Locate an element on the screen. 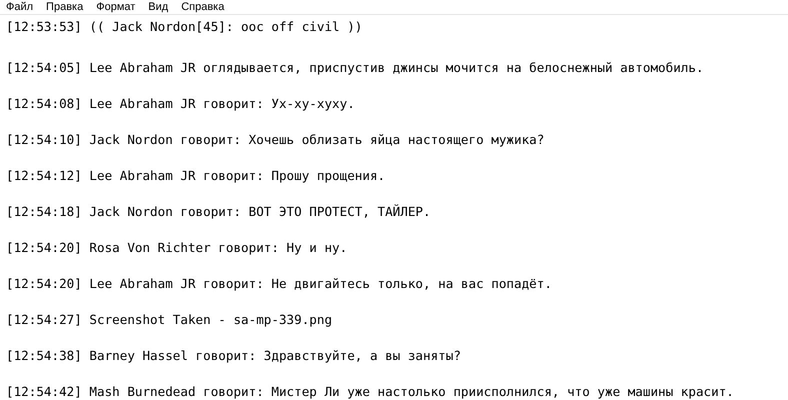 The width and height of the screenshot is (788, 400). log-line: [12:54:12] Lee Abraham JR говорит: Прошу прощения. is located at coordinates (196, 175).